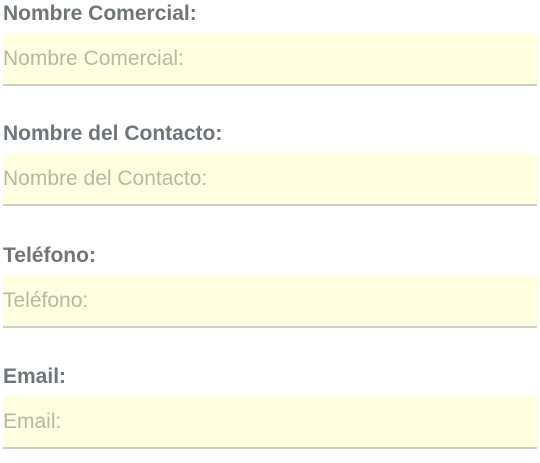 The height and width of the screenshot is (463, 540). Describe the element at coordinates (270, 422) in the screenshot. I see `email-input` at that location.